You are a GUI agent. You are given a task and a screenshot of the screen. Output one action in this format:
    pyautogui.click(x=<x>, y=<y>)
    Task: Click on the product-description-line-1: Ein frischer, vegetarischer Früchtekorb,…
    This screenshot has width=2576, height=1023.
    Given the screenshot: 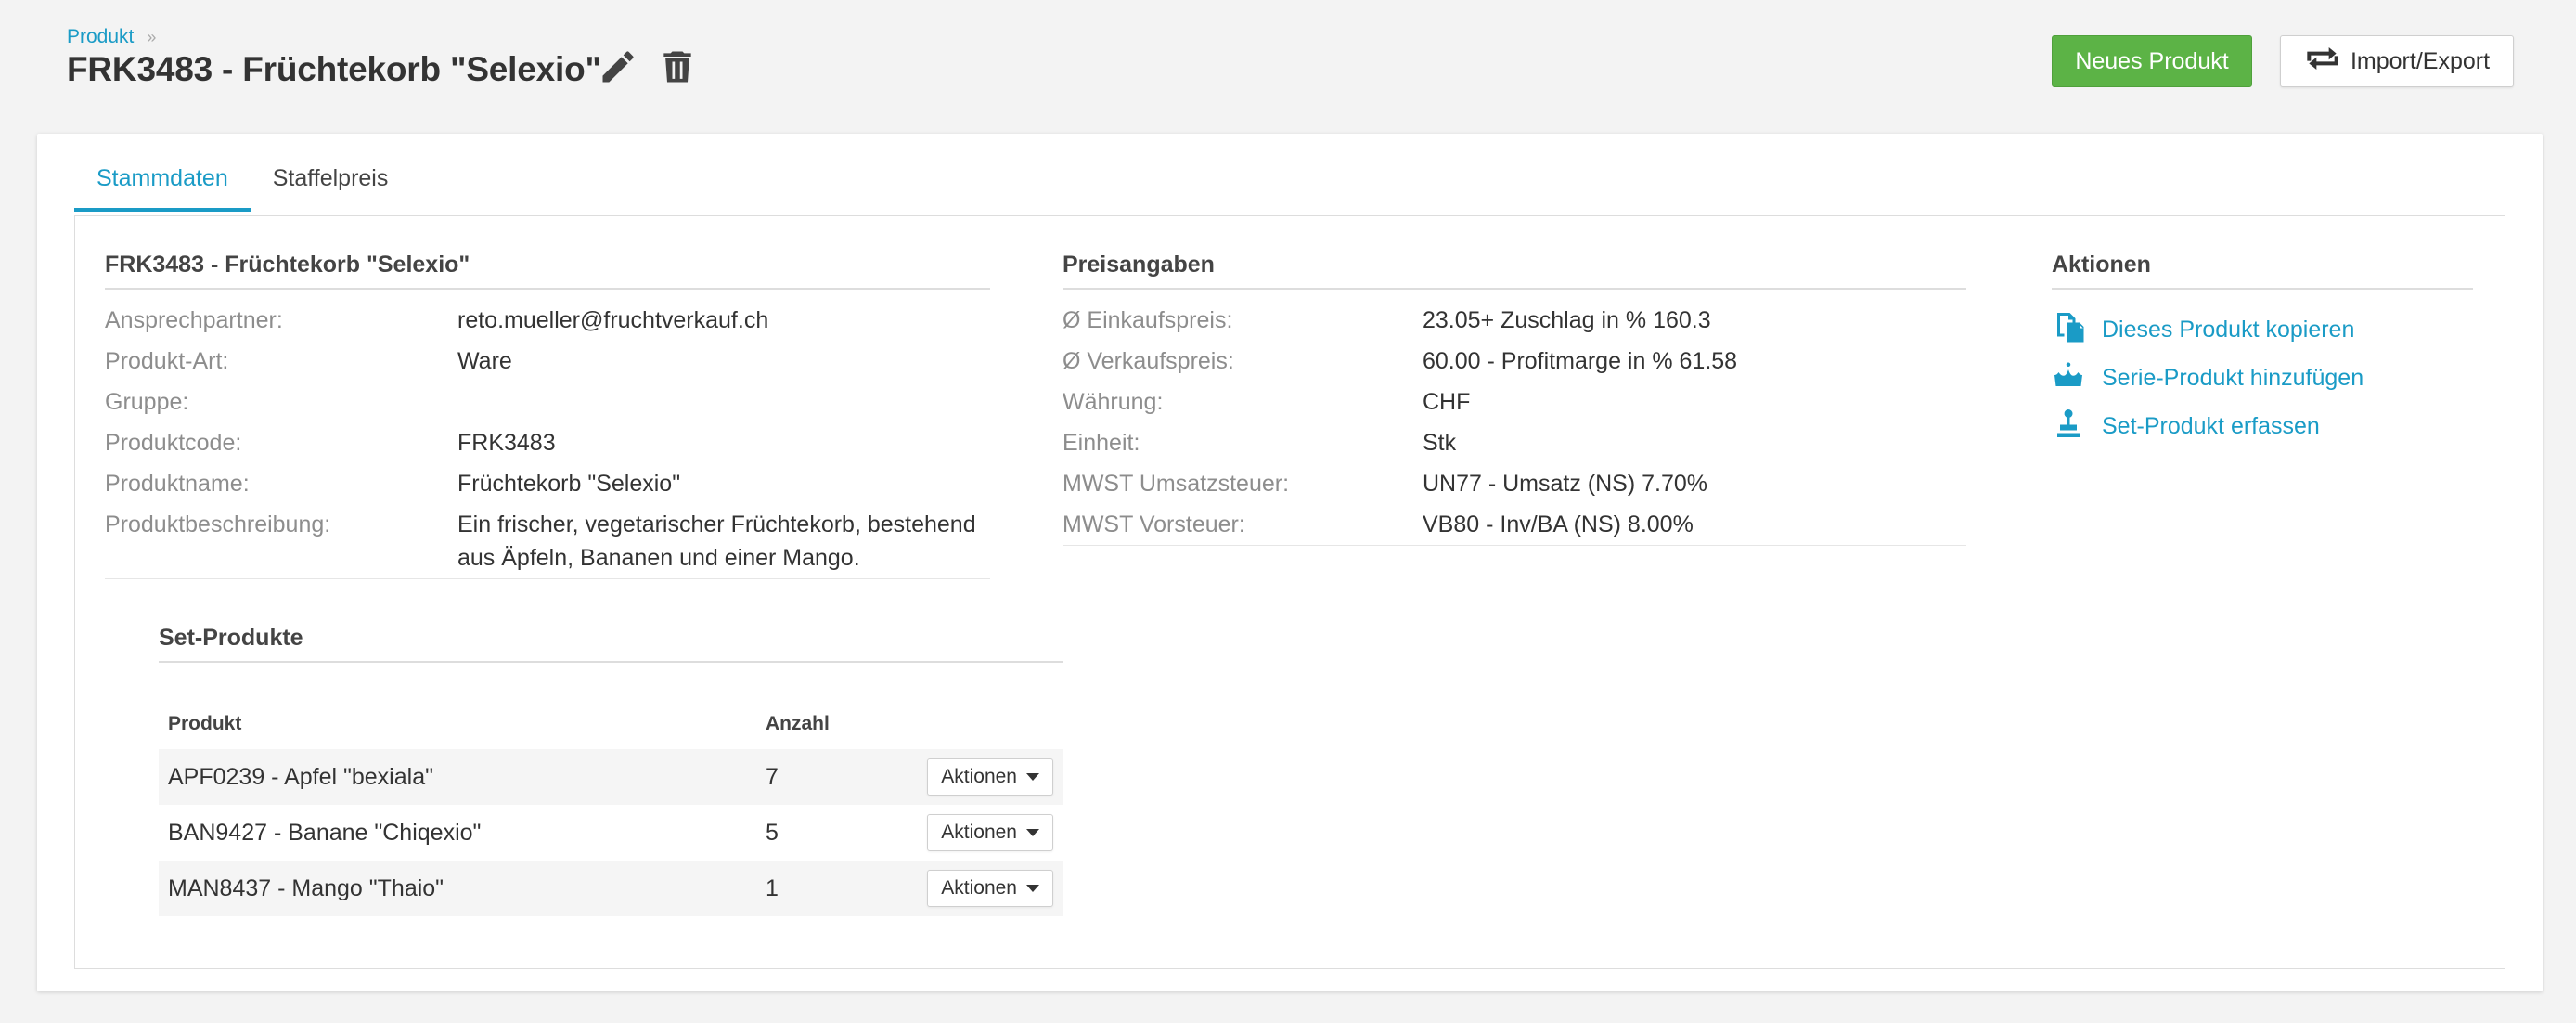 What is the action you would take?
    pyautogui.click(x=717, y=524)
    